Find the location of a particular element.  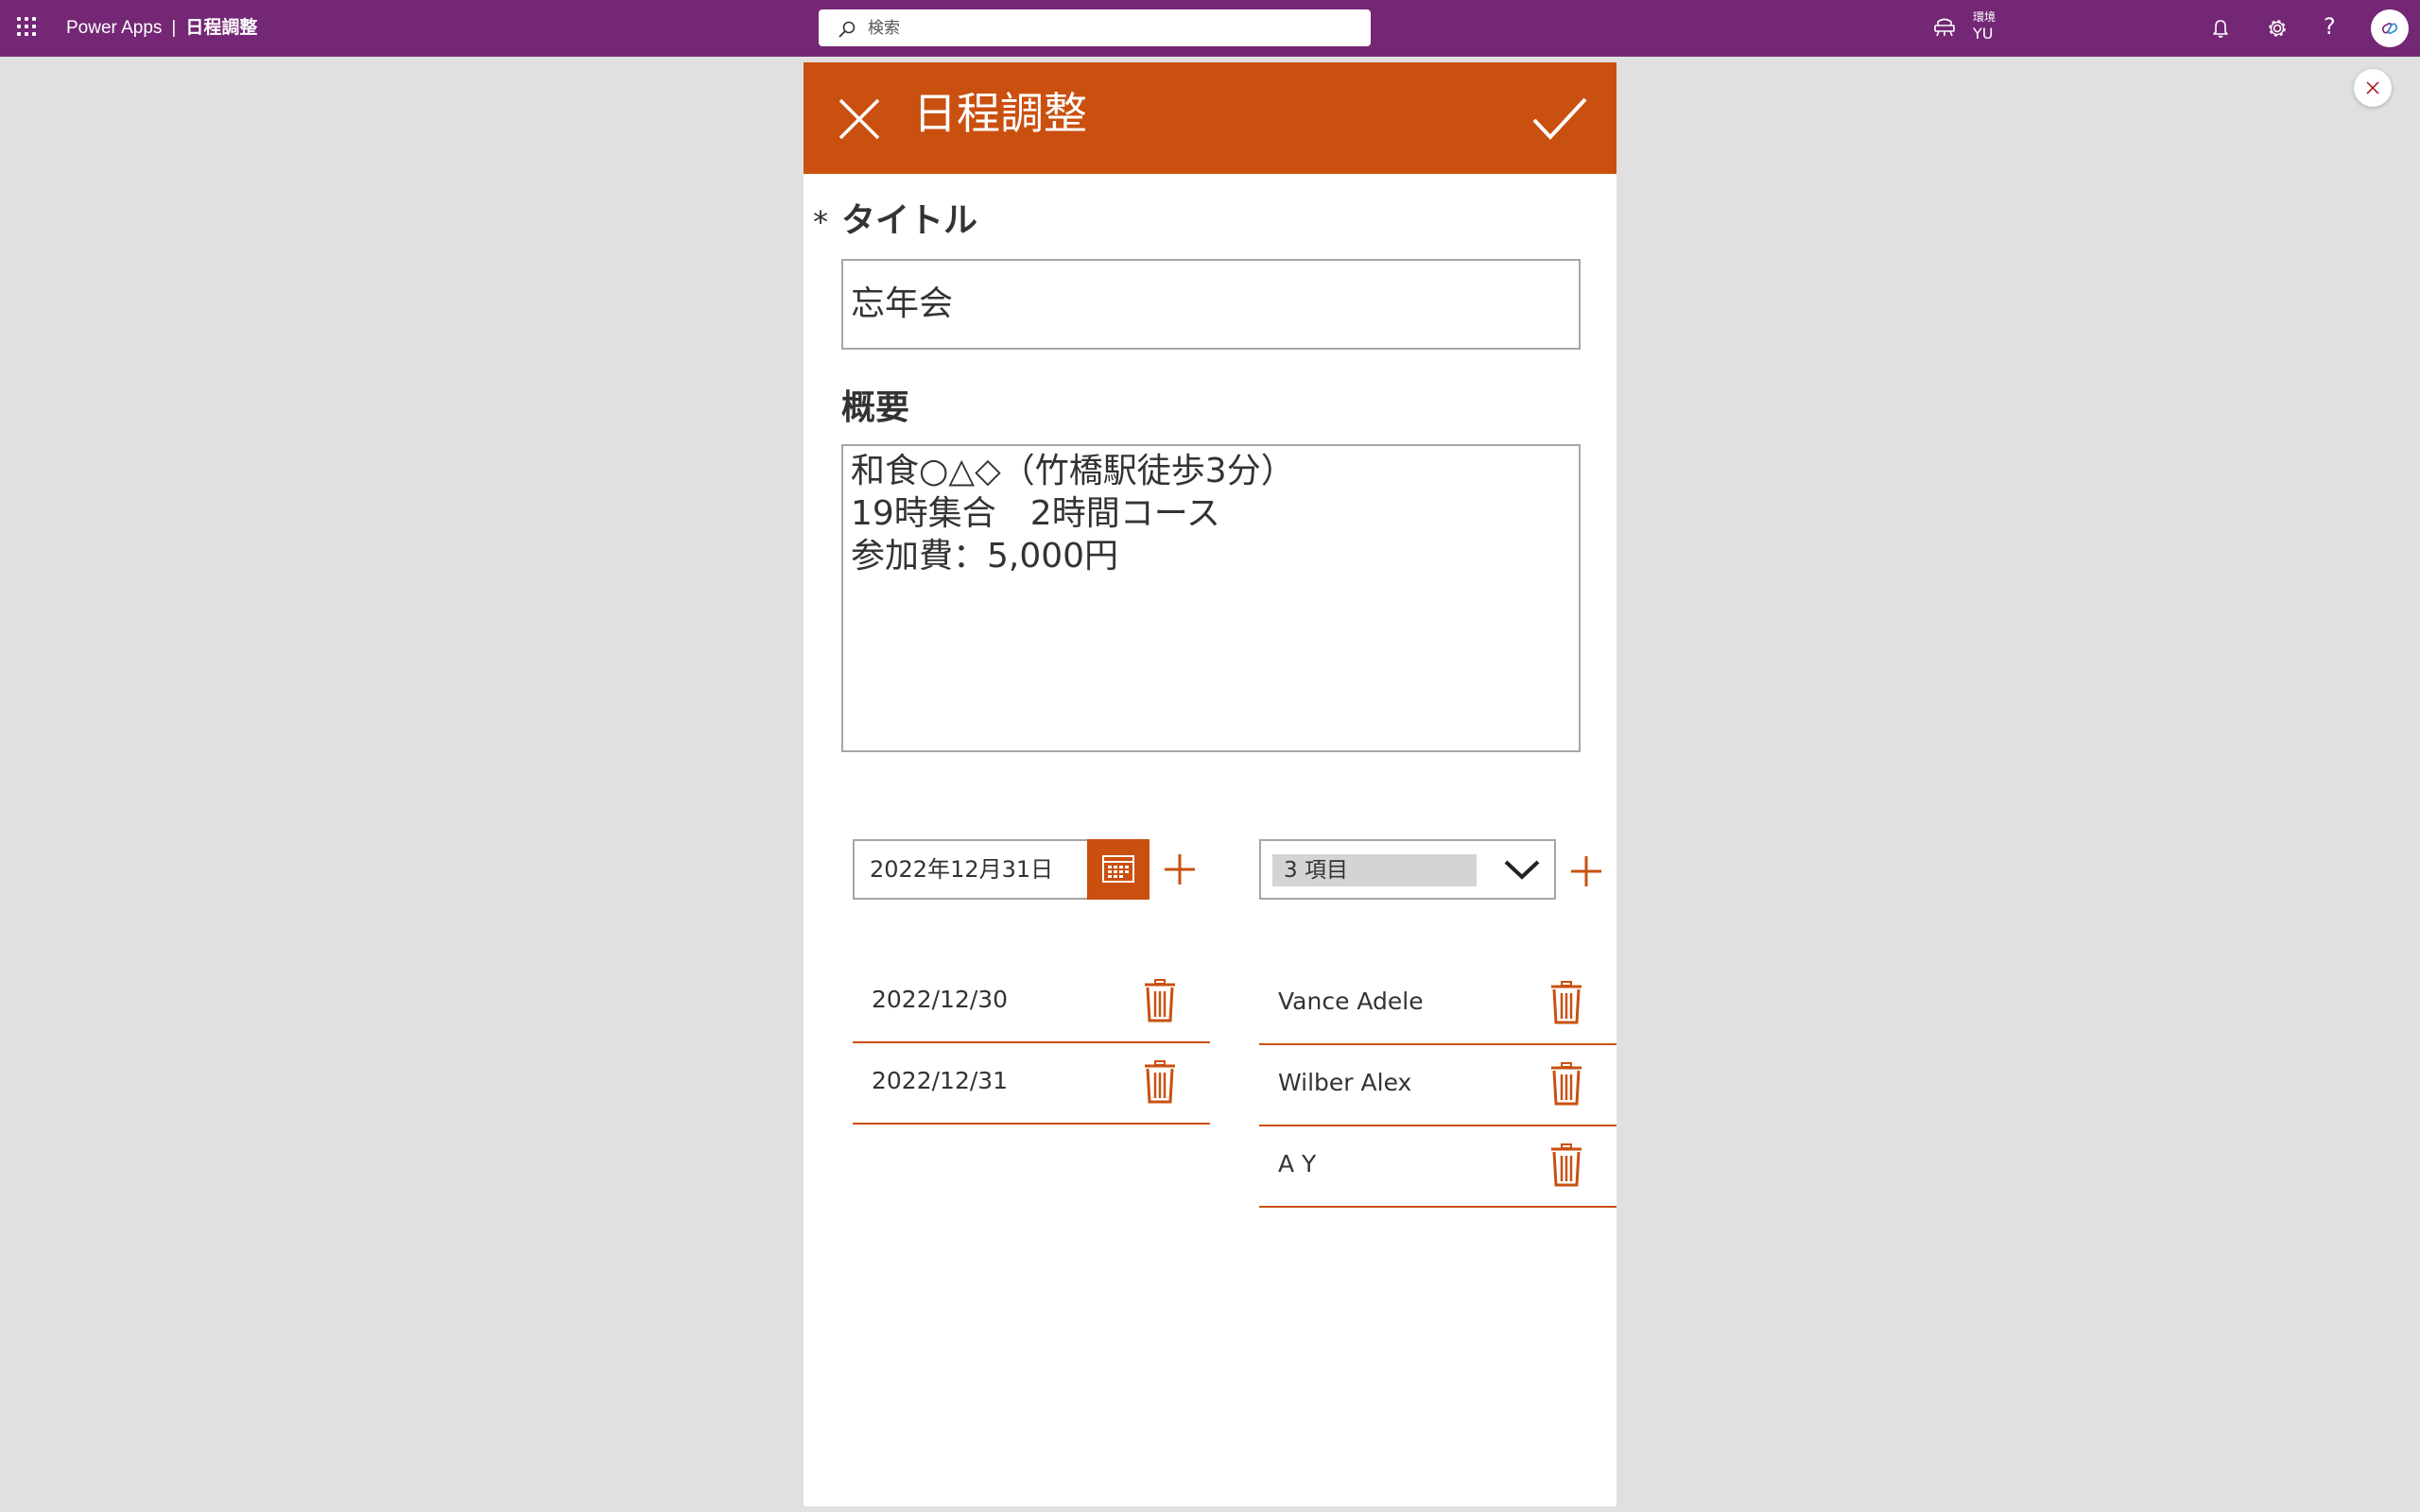

participant-name: A Y is located at coordinates (1297, 1163).